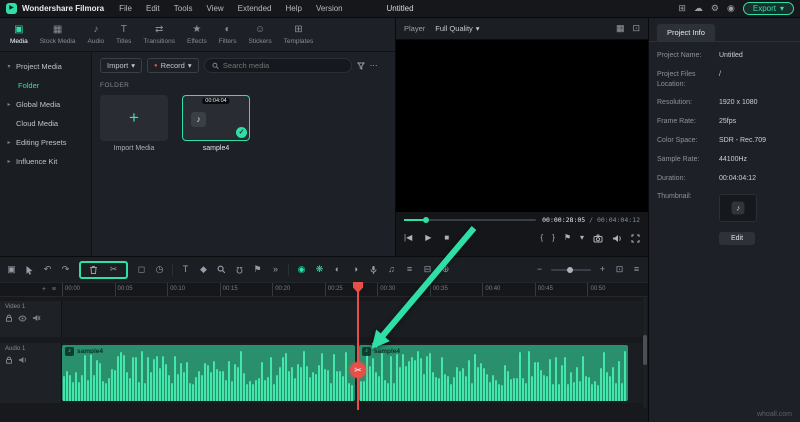 The image size is (800, 422). What do you see at coordinates (373, 270) in the screenshot?
I see `mic-icon` at bounding box center [373, 270].